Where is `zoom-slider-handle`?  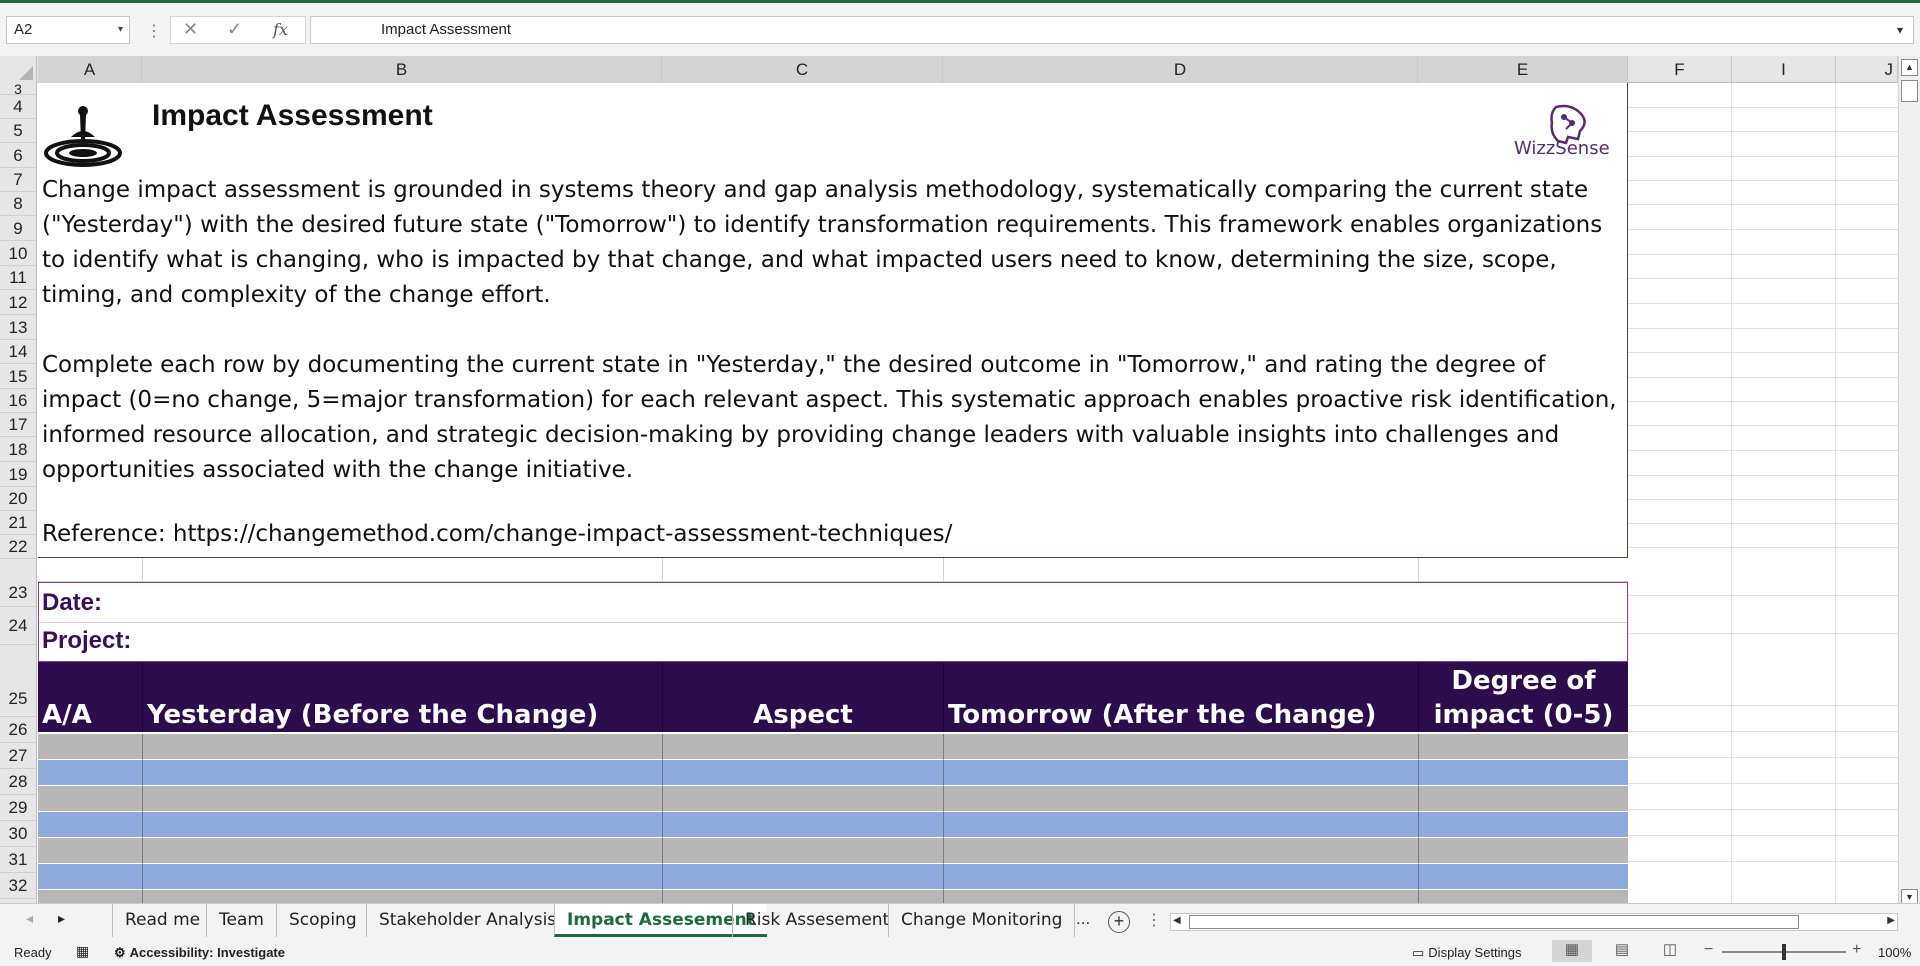 zoom-slider-handle is located at coordinates (1784, 952).